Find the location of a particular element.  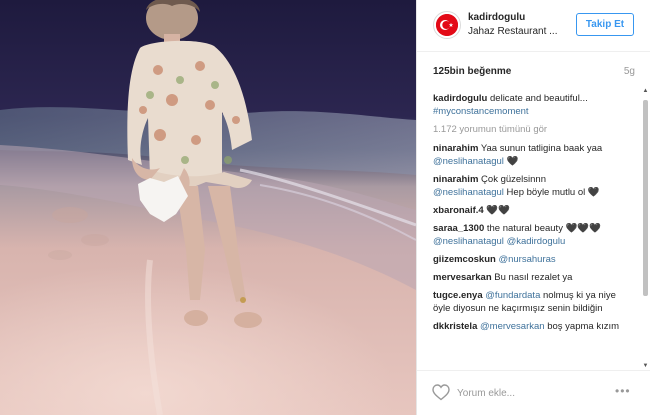

comment-username: saraa_1300 is located at coordinates (458, 228).